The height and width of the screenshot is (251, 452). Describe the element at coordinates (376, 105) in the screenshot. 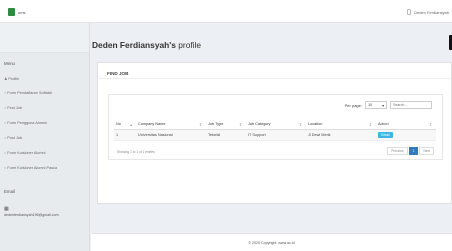

I see `per-page-select: 10 ▾` at that location.